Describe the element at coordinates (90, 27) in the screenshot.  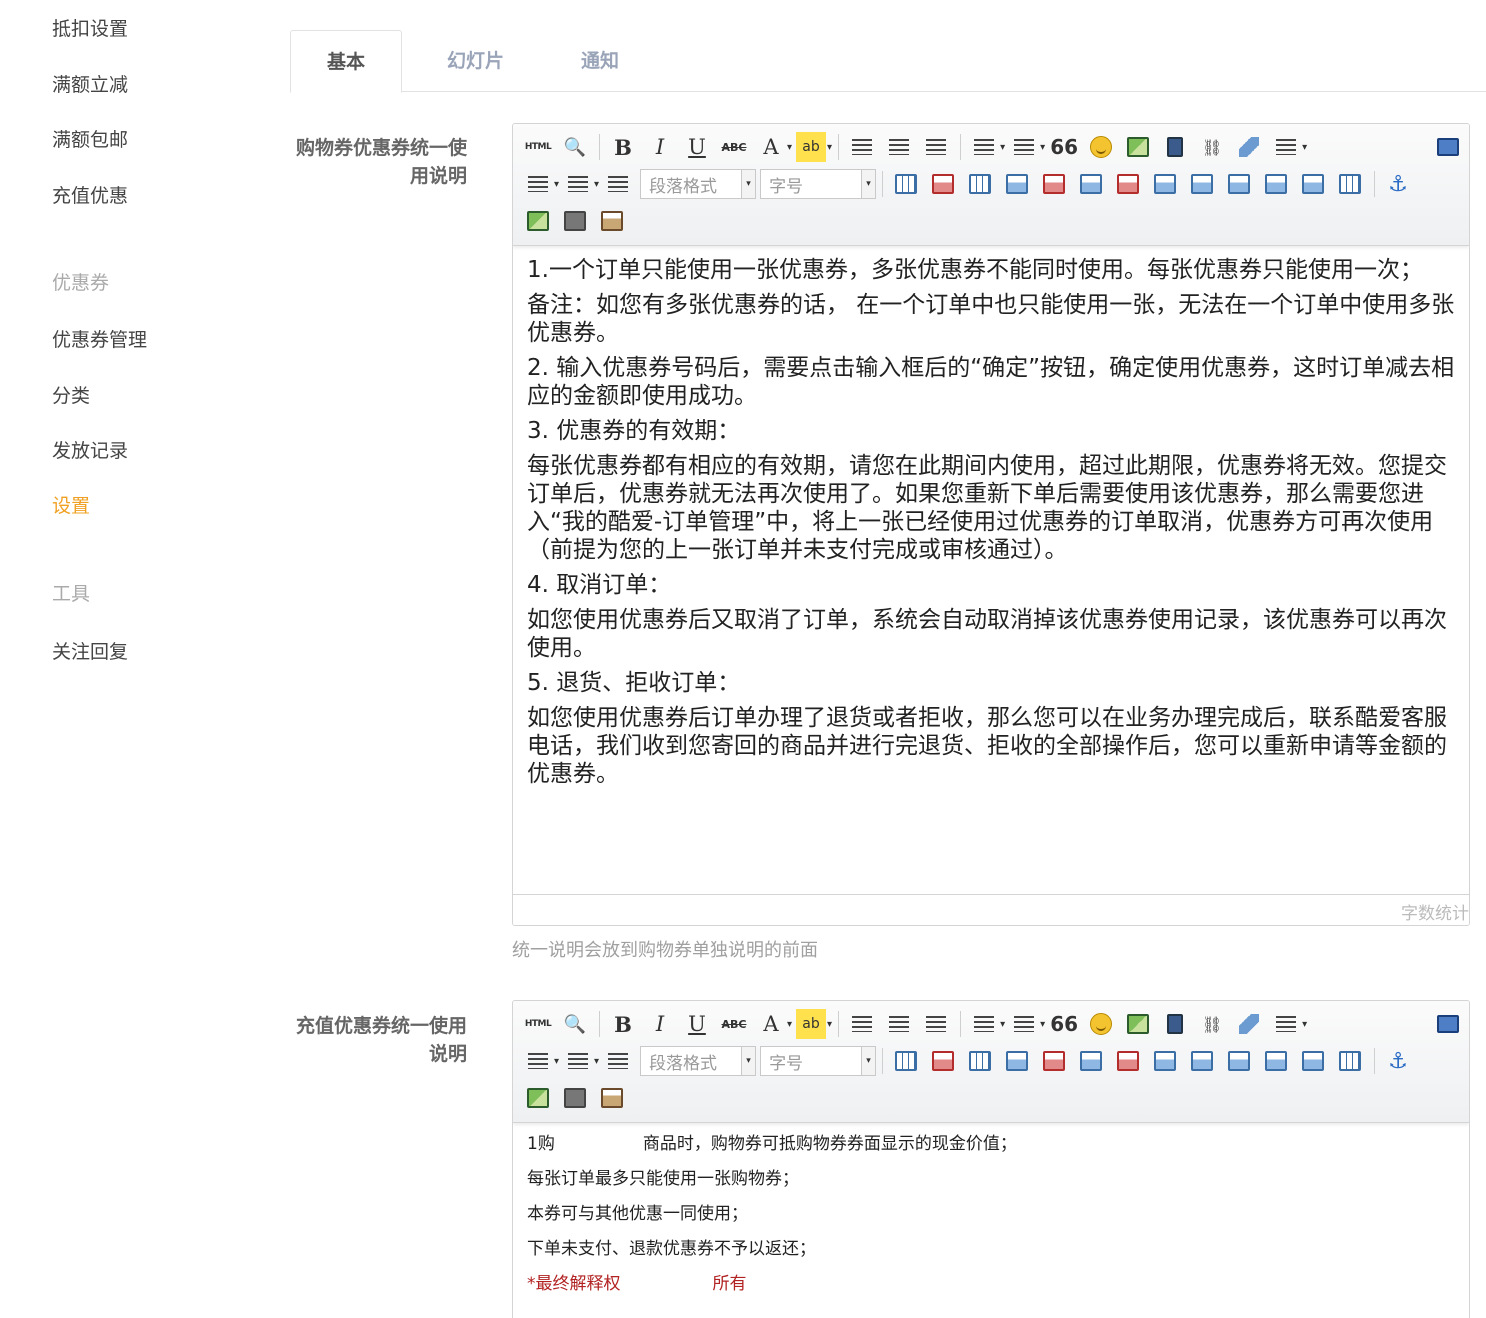
I see `sidebar-item-deduction-settings: 抵扣设置` at that location.